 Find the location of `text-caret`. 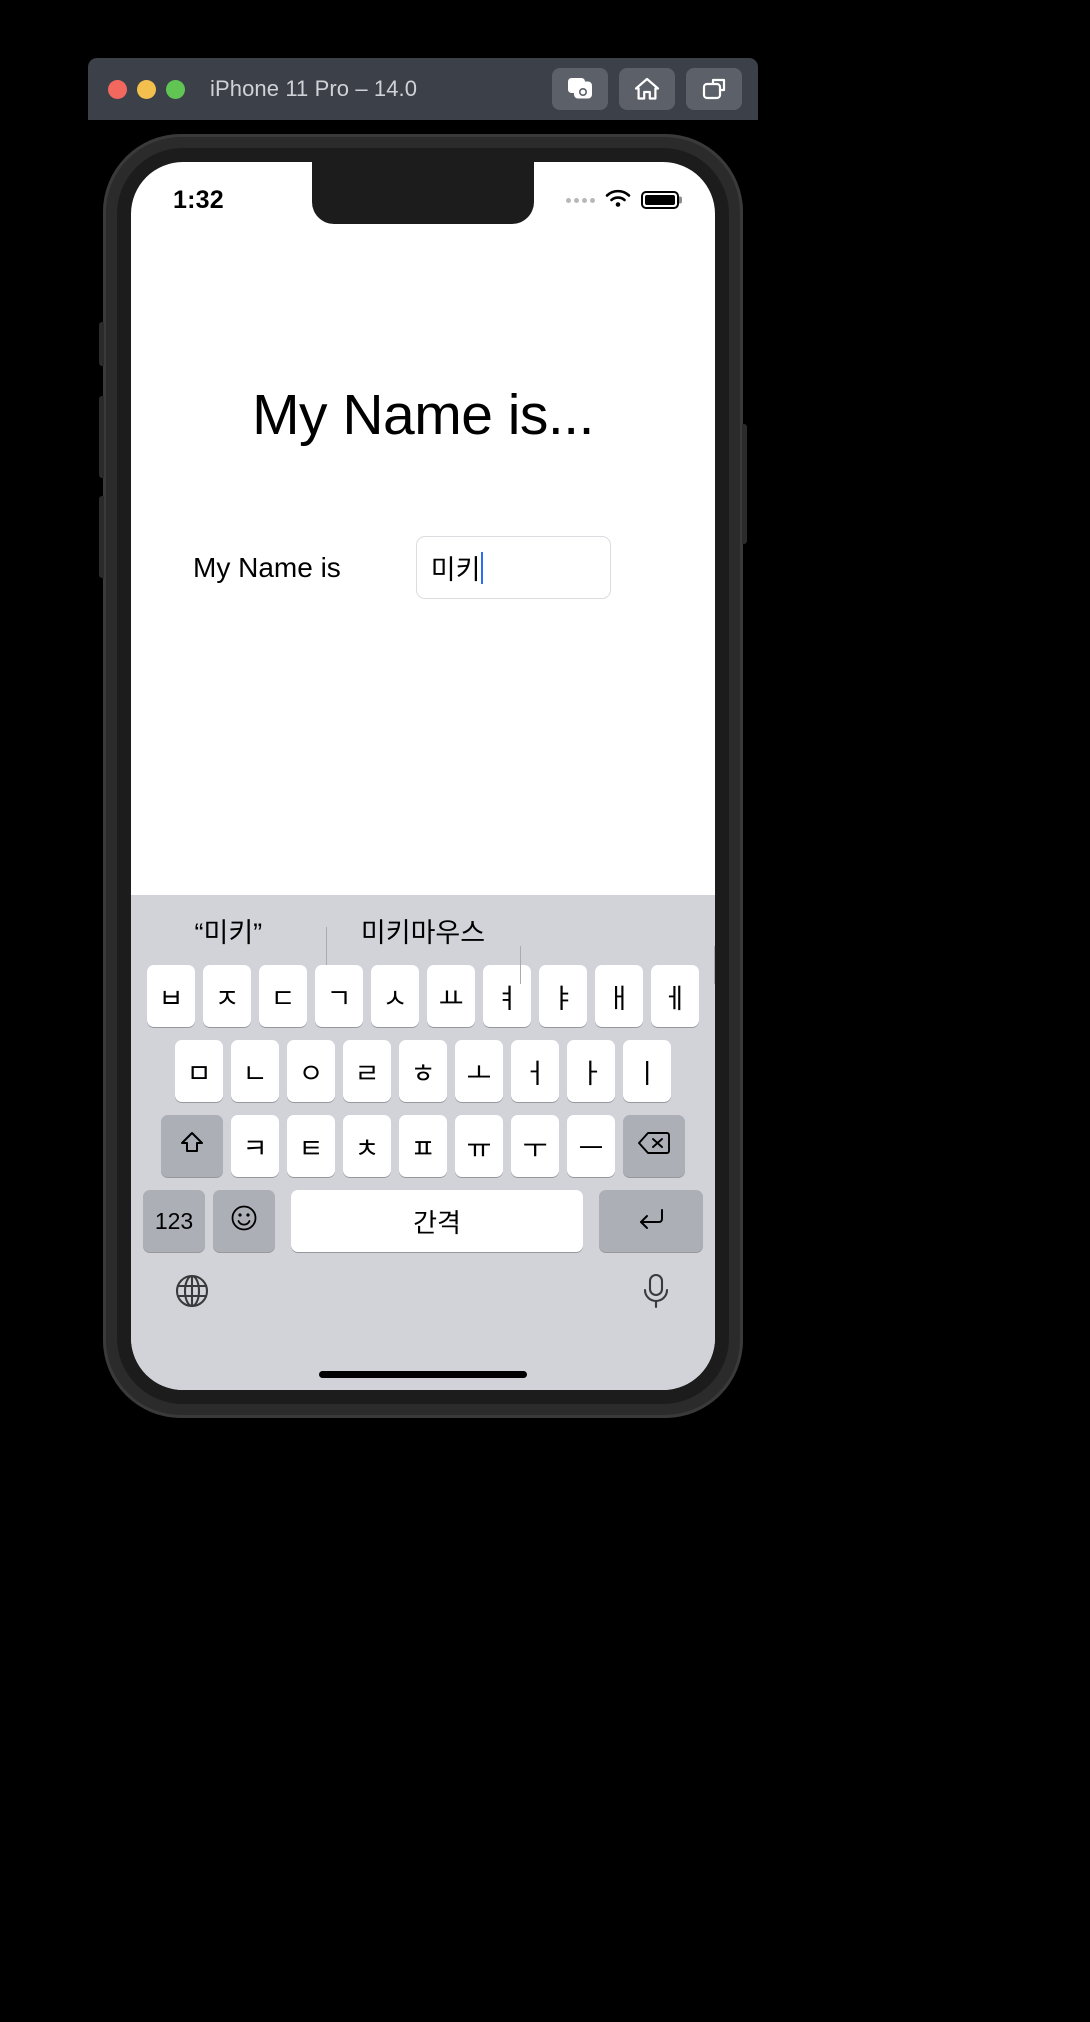

text-caret is located at coordinates (482, 567).